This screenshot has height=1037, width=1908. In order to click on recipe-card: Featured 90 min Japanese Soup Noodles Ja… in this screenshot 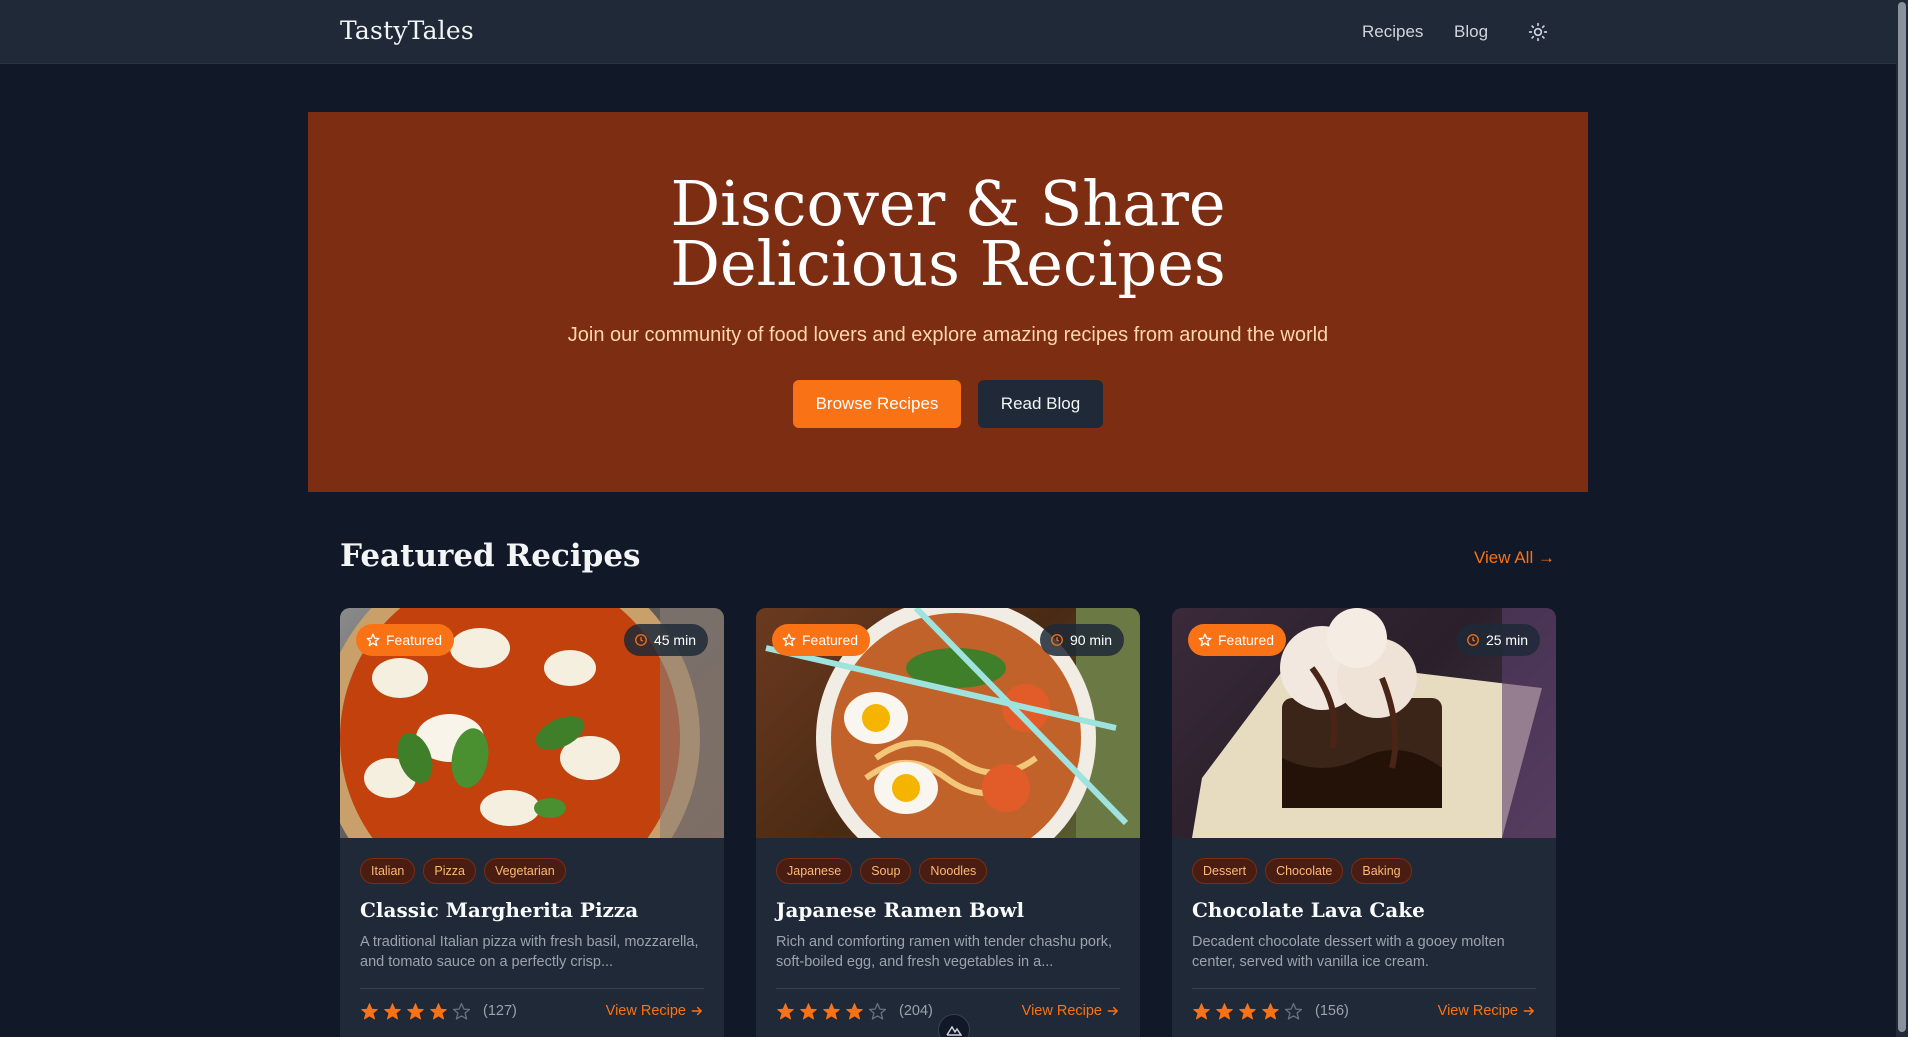, I will do `click(948, 822)`.